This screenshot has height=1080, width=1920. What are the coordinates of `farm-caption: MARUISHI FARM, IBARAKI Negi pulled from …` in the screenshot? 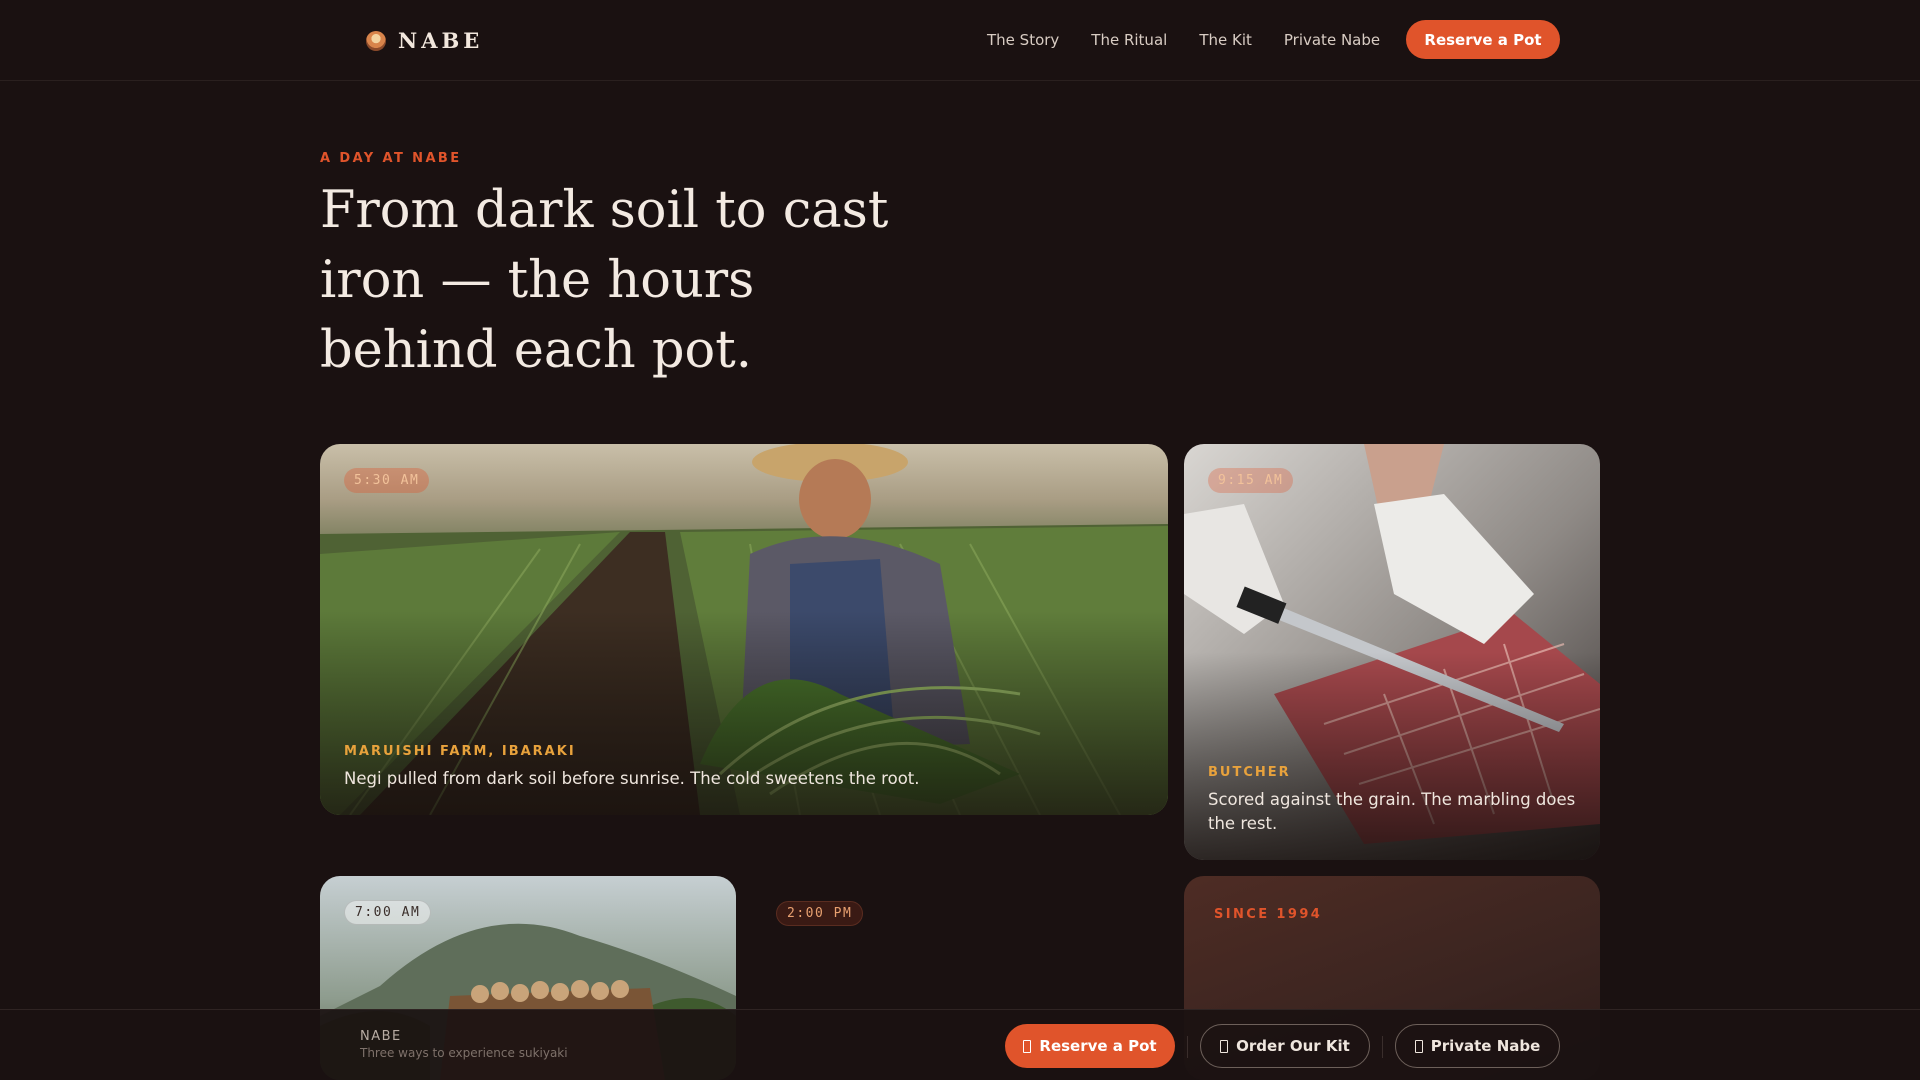 It's located at (744, 767).